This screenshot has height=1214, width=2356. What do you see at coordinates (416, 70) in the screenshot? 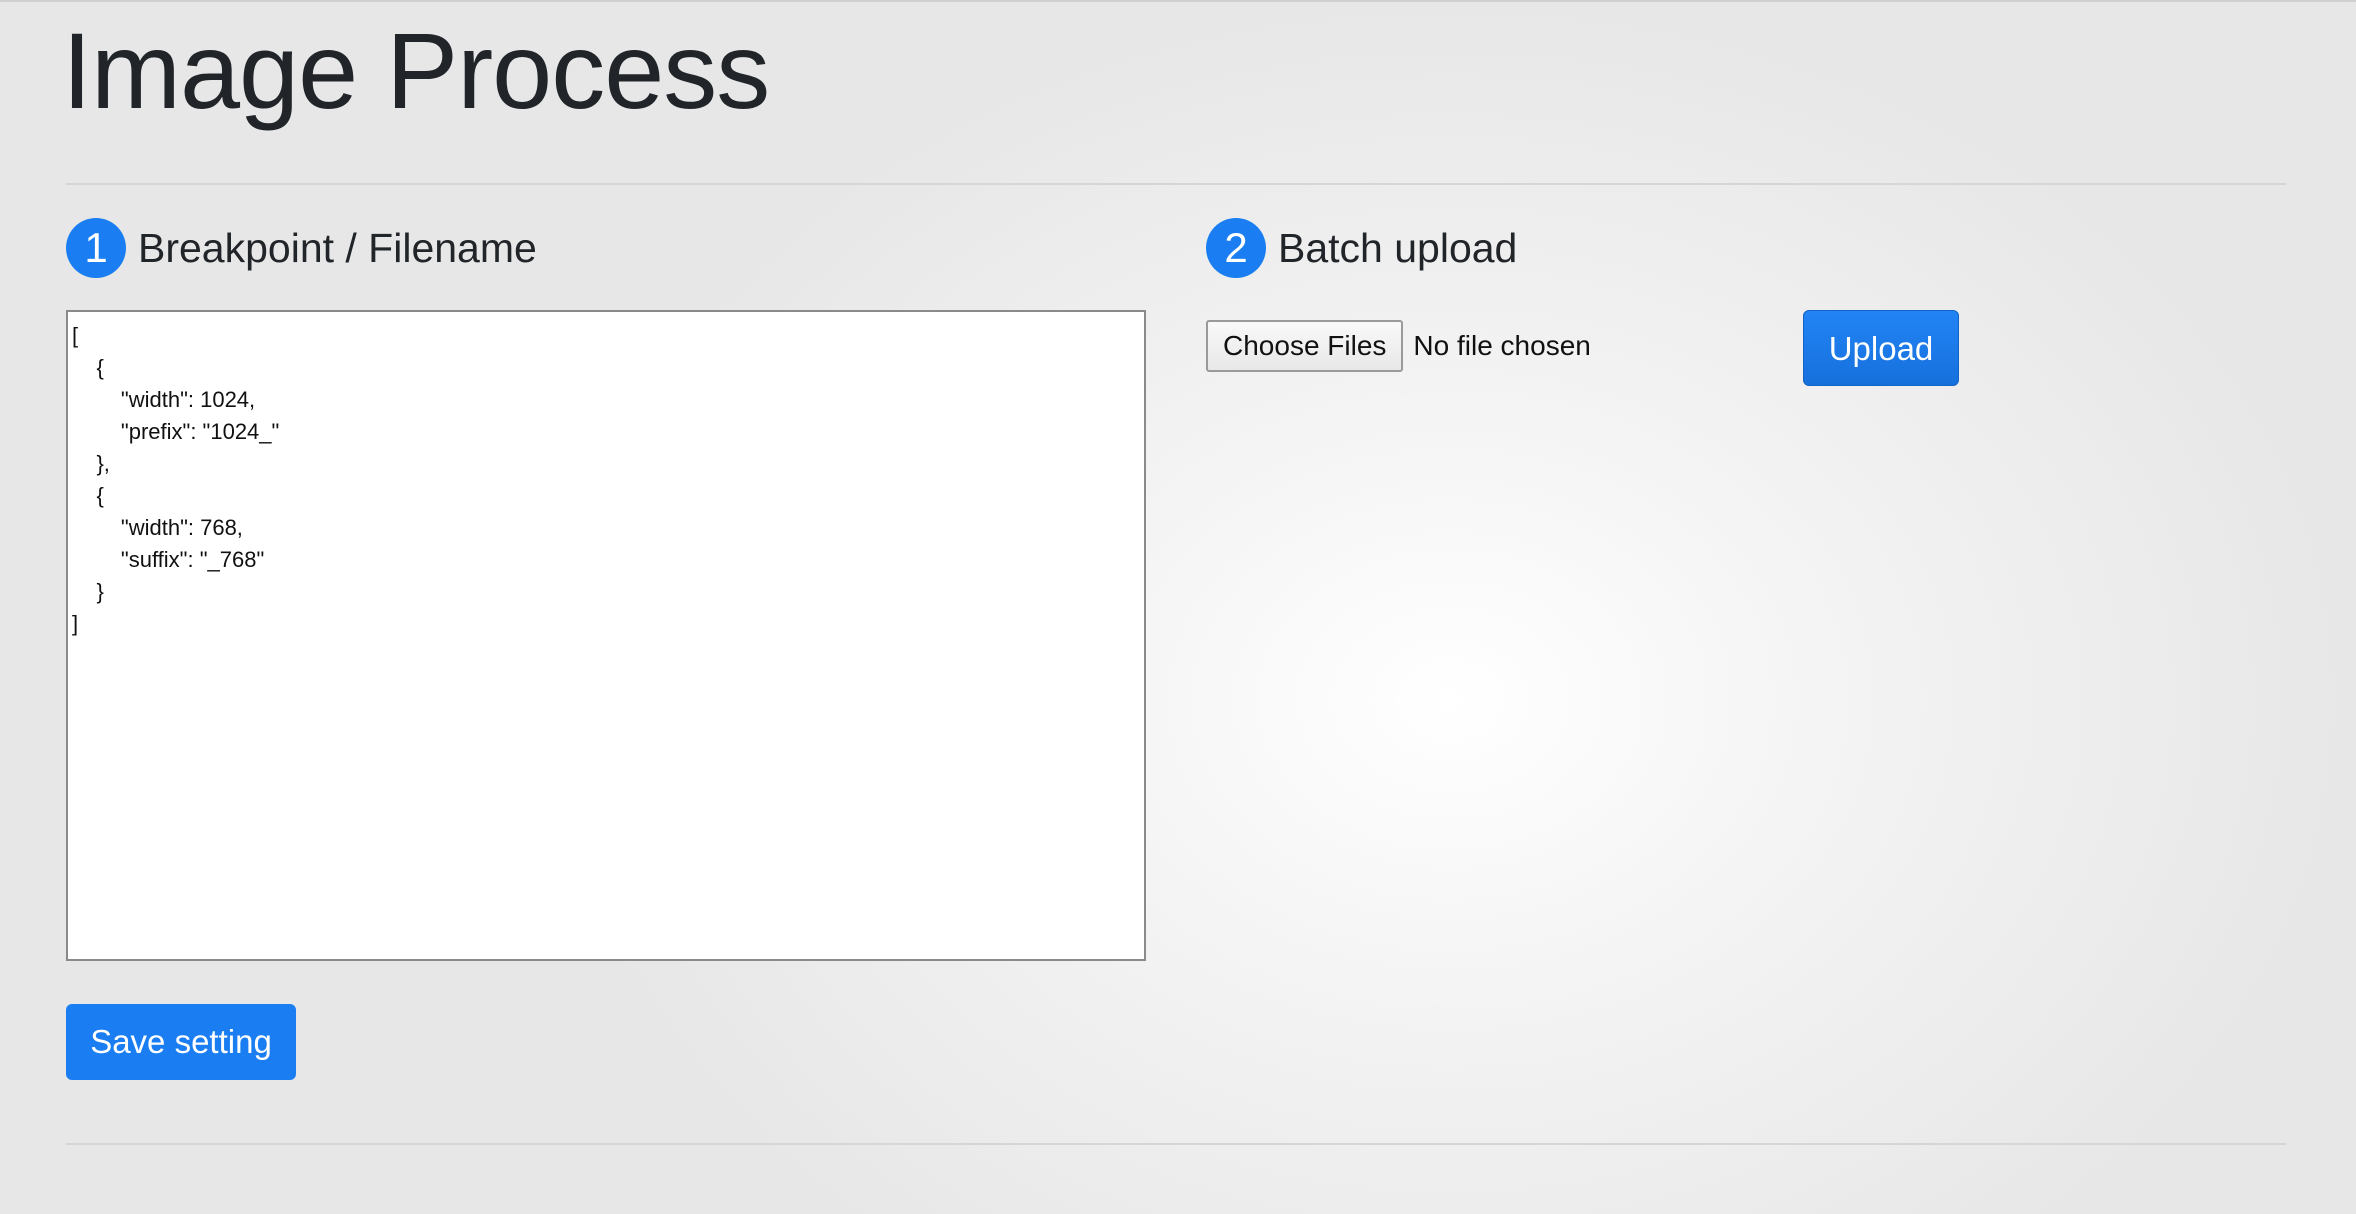
I see `page-title: Image Process` at bounding box center [416, 70].